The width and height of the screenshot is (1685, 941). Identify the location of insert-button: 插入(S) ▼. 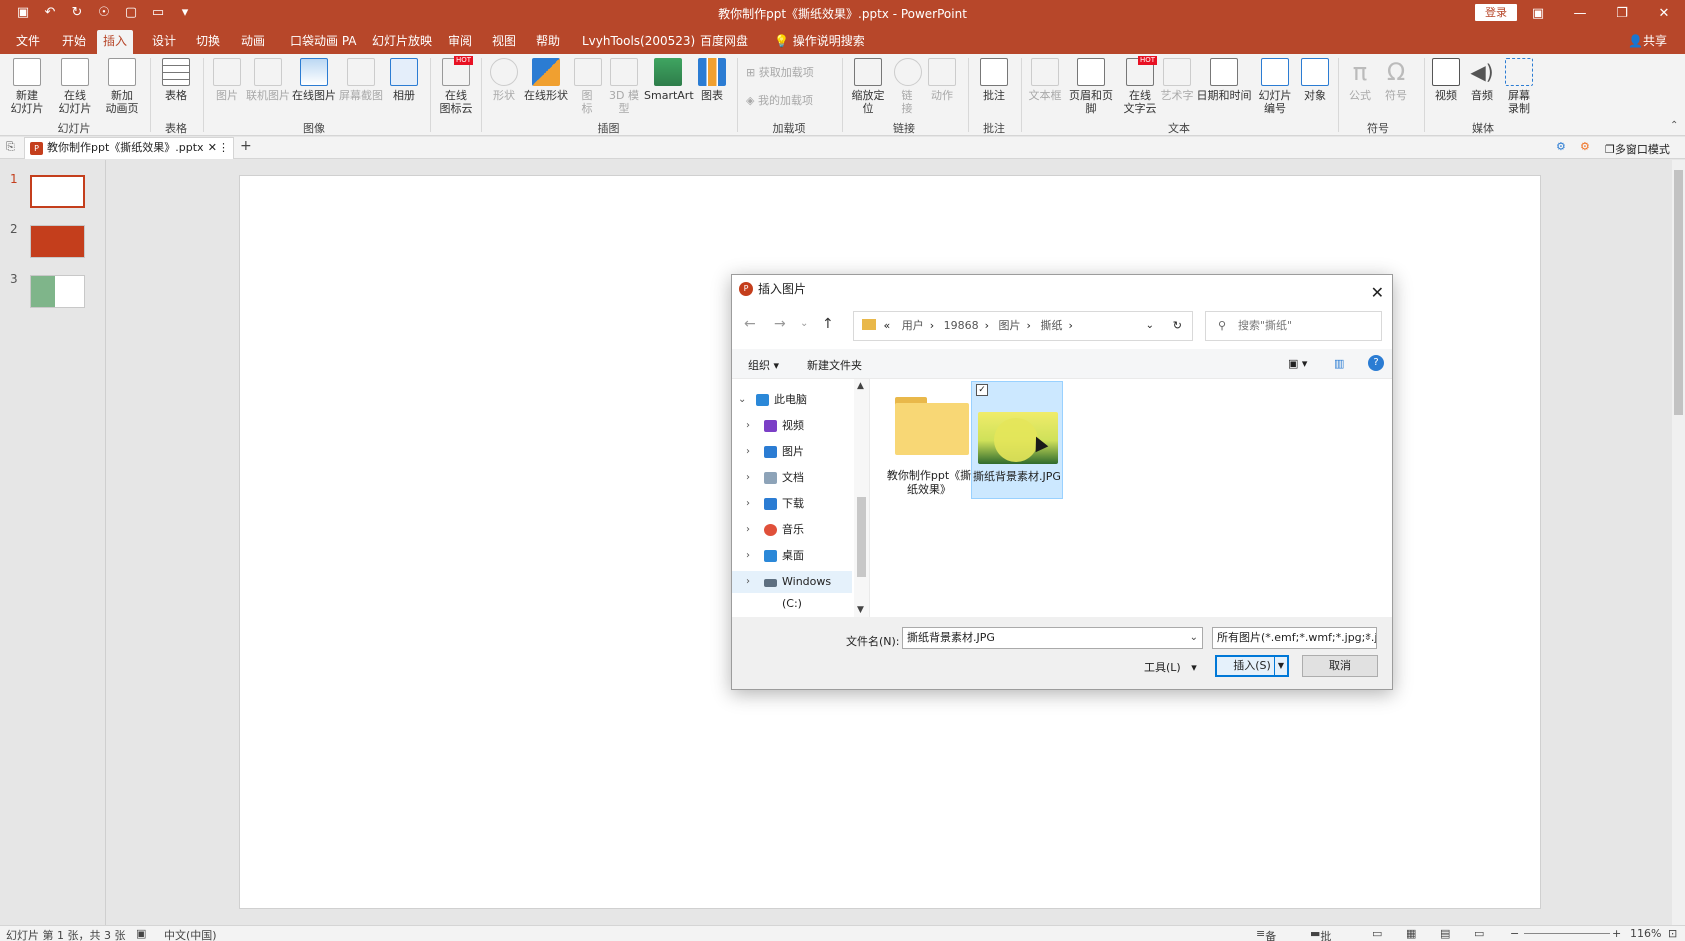
(1252, 666).